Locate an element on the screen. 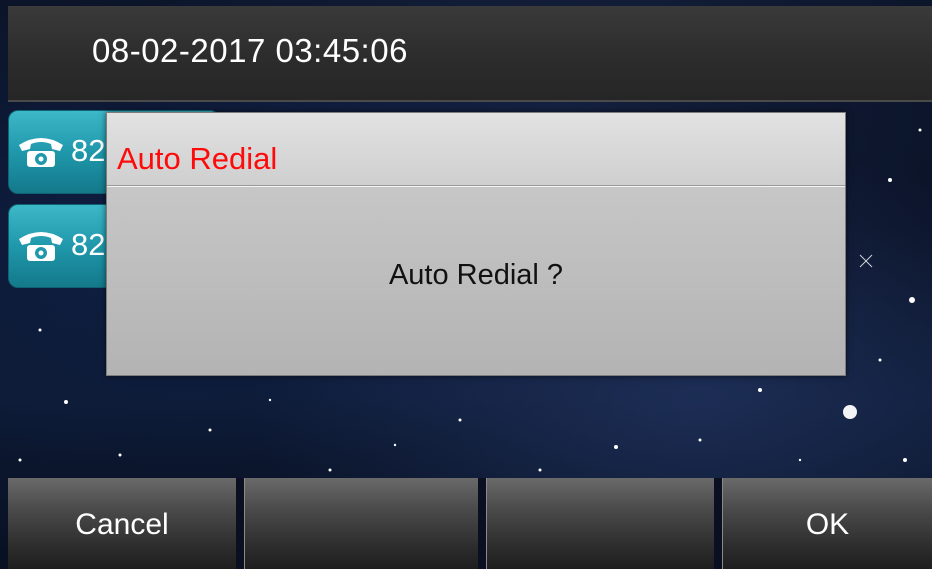 The height and width of the screenshot is (569, 932). datetime: 08-02-2017 03:45:06 is located at coordinates (250, 50).